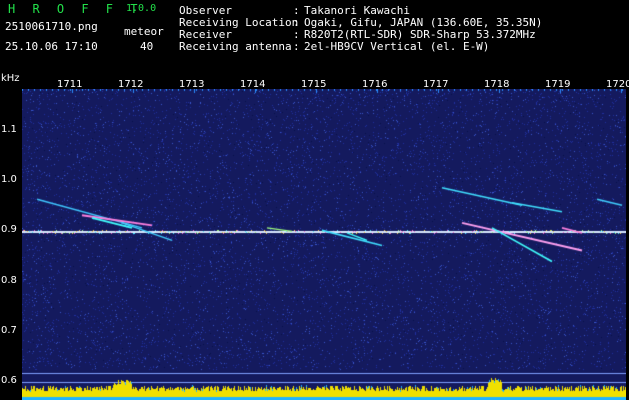 The height and width of the screenshot is (400, 629). I want to click on y-tick-label: 0.7, so click(9, 330).